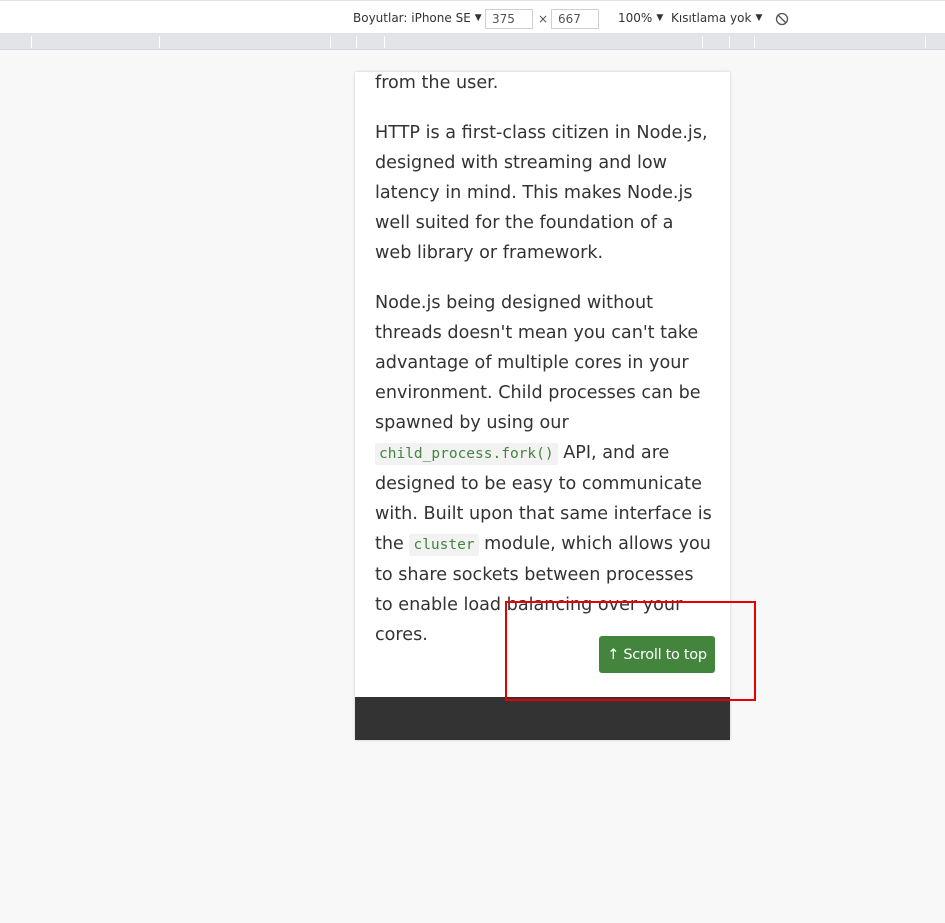 This screenshot has height=923, width=945. What do you see at coordinates (542, 718) in the screenshot?
I see `page-footer` at bounding box center [542, 718].